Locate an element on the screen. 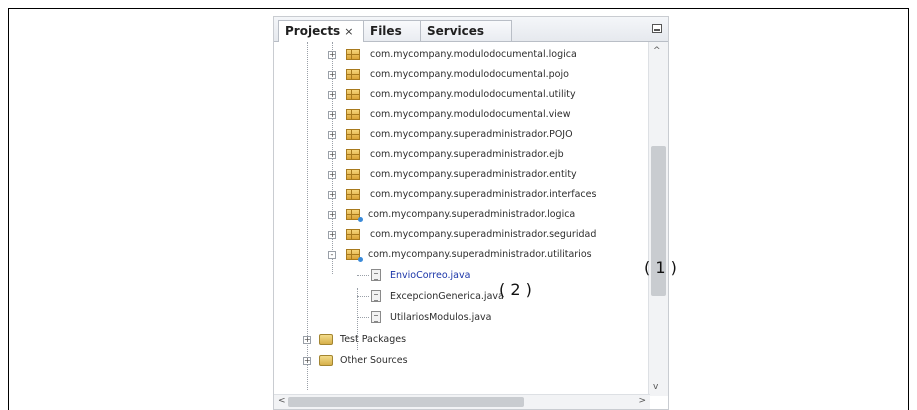 This screenshot has width=917, height=410. tab-projects: Projects × is located at coordinates (321, 31).